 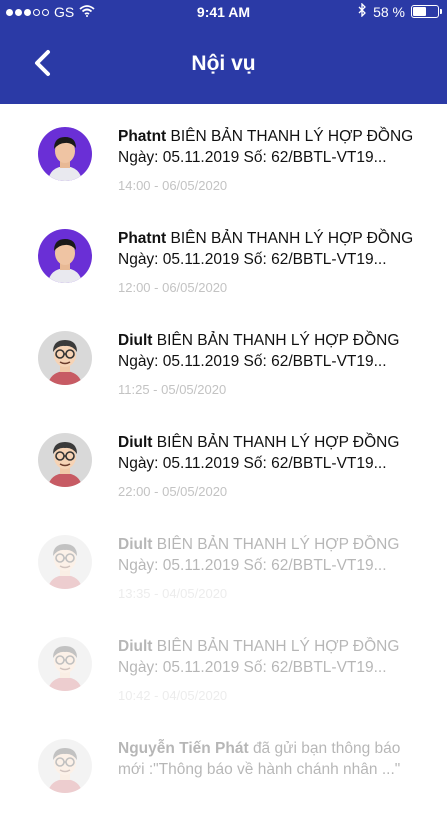 What do you see at coordinates (223, 12) in the screenshot?
I see `status-bar: GS 9:41 AM 58 %` at bounding box center [223, 12].